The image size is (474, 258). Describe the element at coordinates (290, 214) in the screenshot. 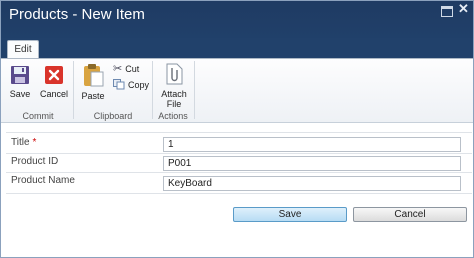

I see `save-button: Save` at that location.